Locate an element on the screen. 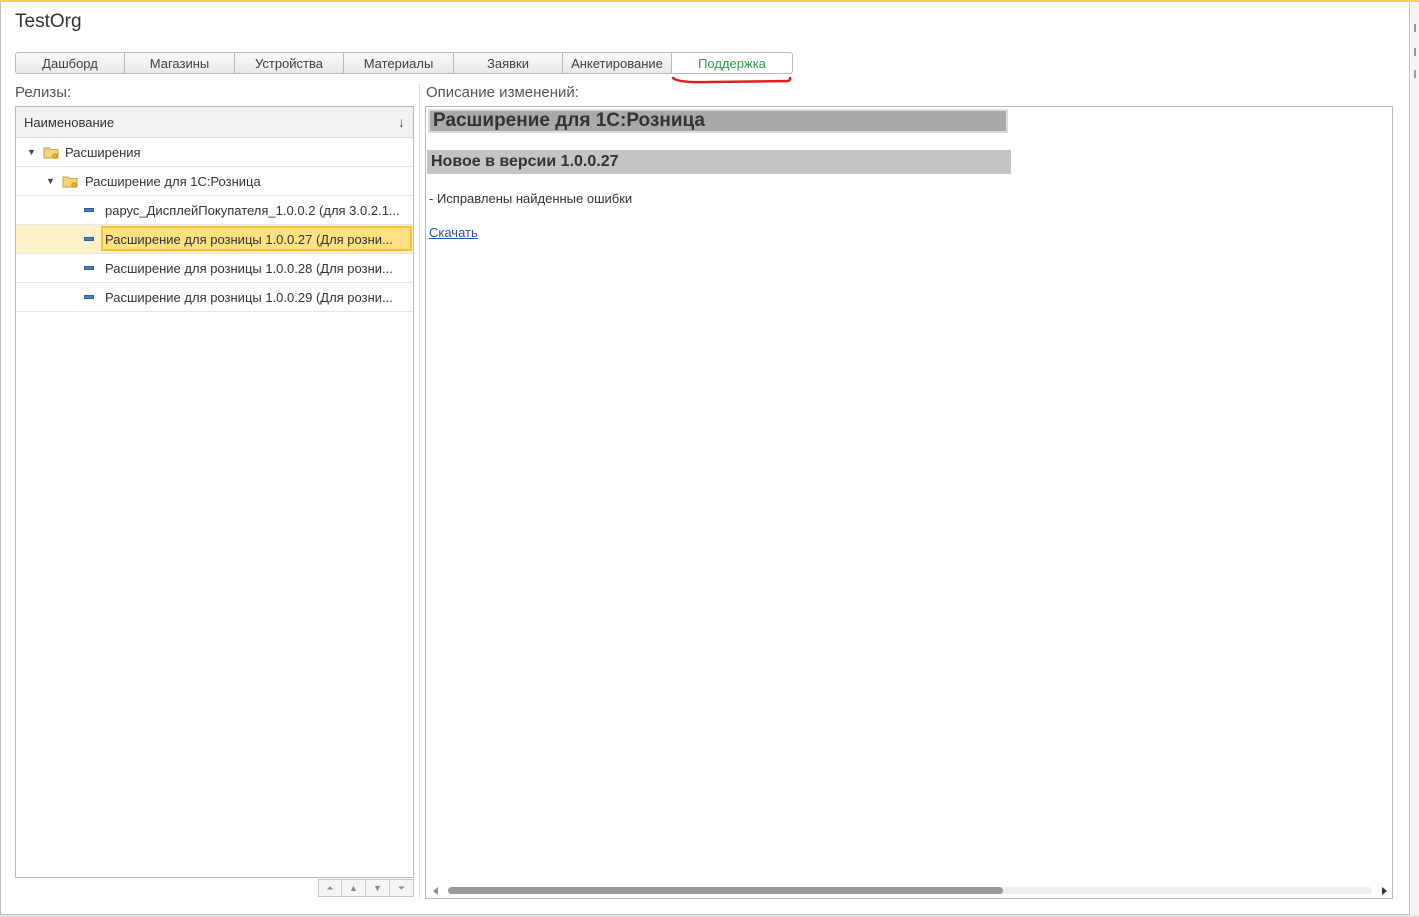 The height and width of the screenshot is (917, 1419). changes-text: - Исправлены найденные ошибки is located at coordinates (531, 198).